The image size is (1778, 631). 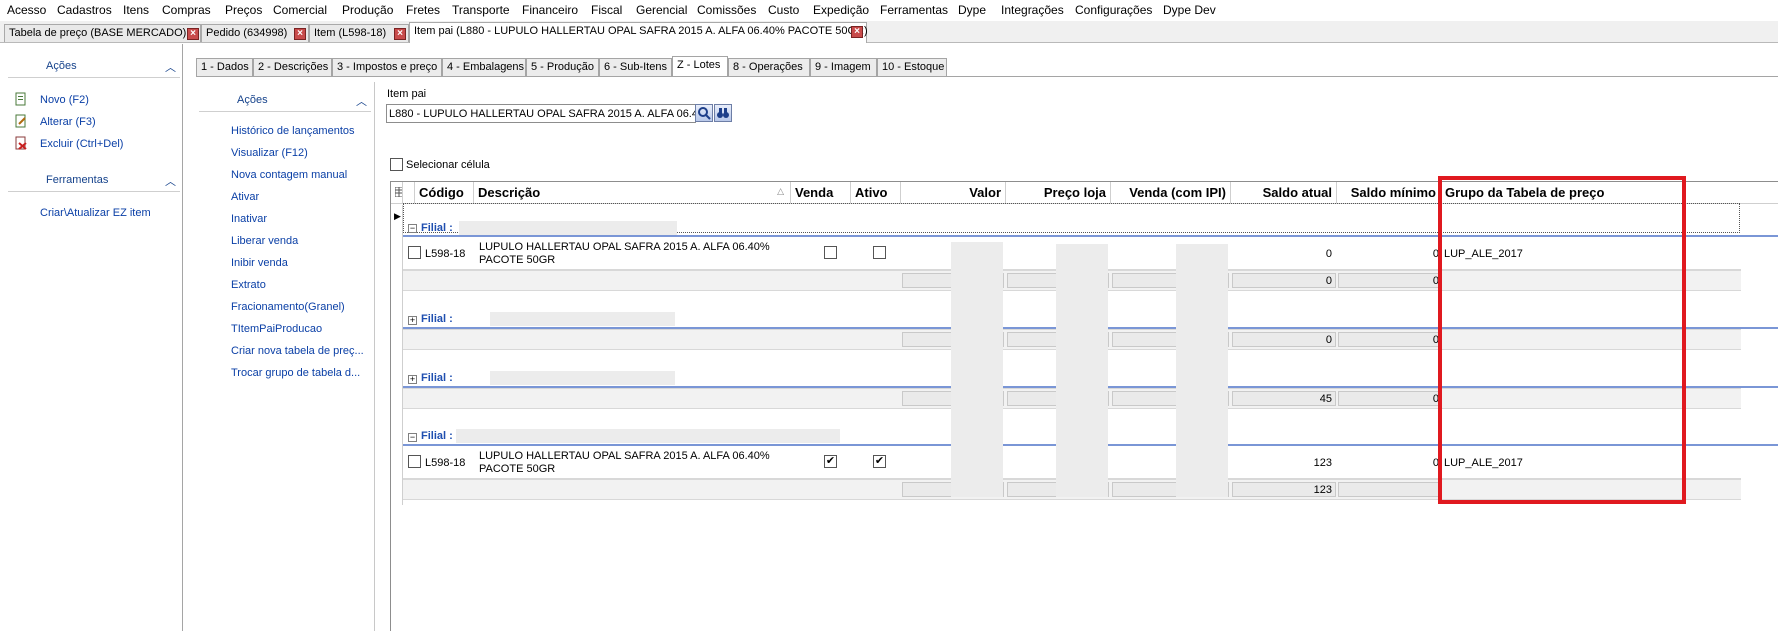 What do you see at coordinates (780, 191) in the screenshot?
I see `sort-ascending-icon: △` at bounding box center [780, 191].